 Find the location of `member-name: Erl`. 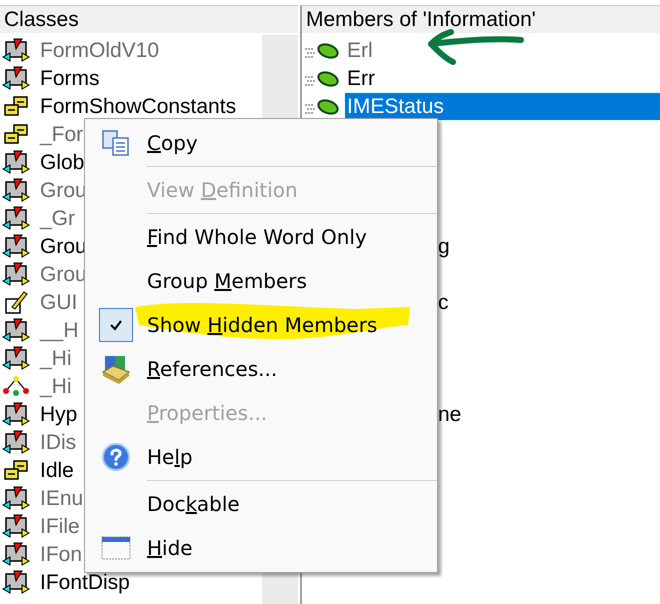

member-name: Erl is located at coordinates (360, 50).